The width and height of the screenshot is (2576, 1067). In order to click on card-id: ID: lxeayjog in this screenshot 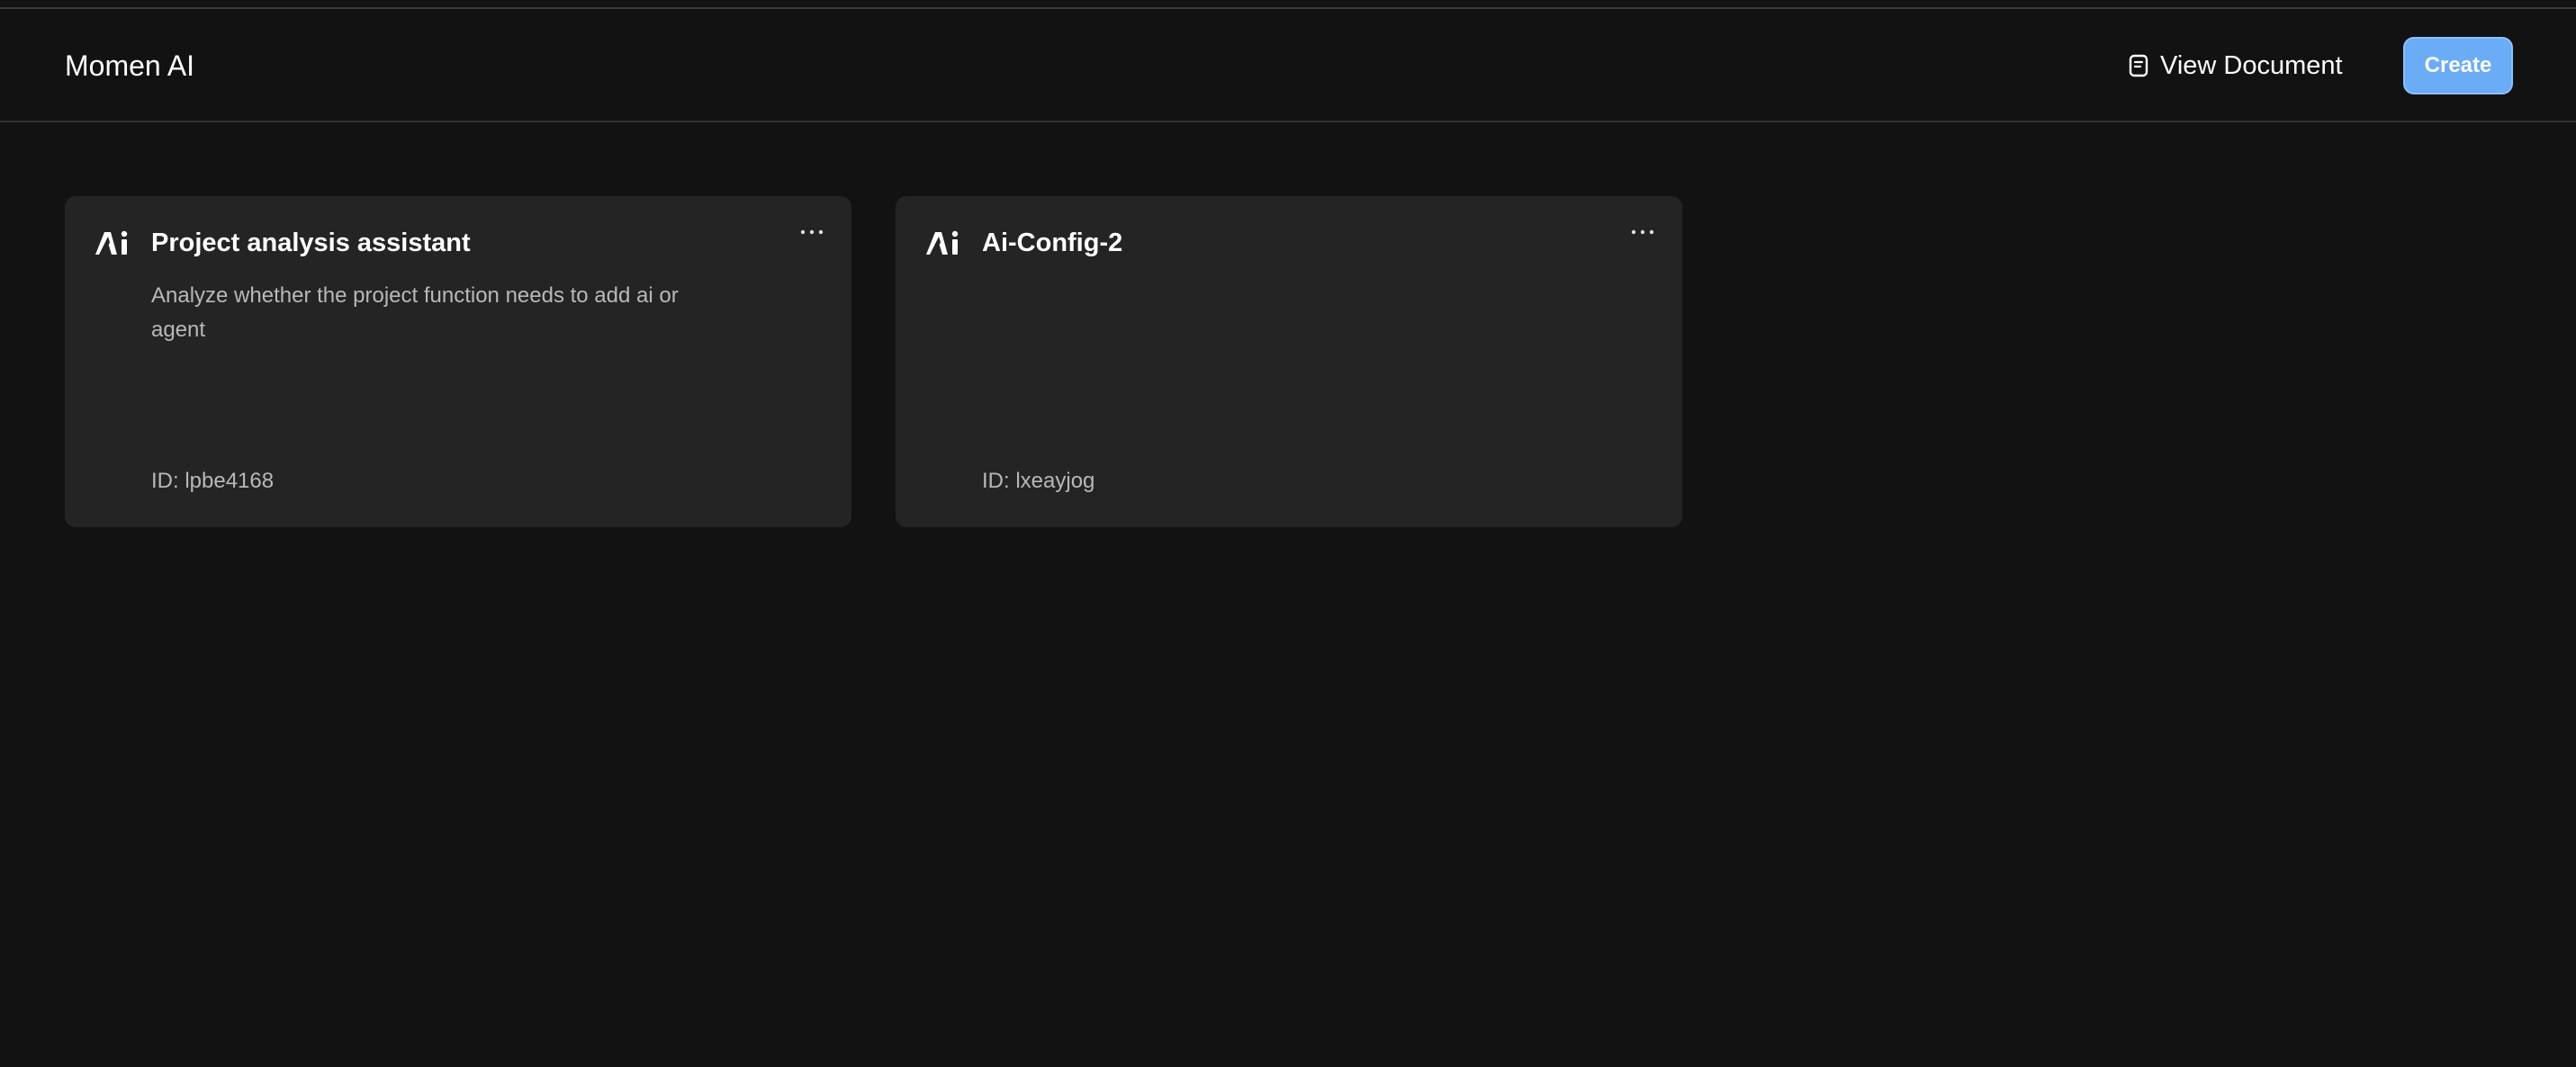, I will do `click(1038, 481)`.